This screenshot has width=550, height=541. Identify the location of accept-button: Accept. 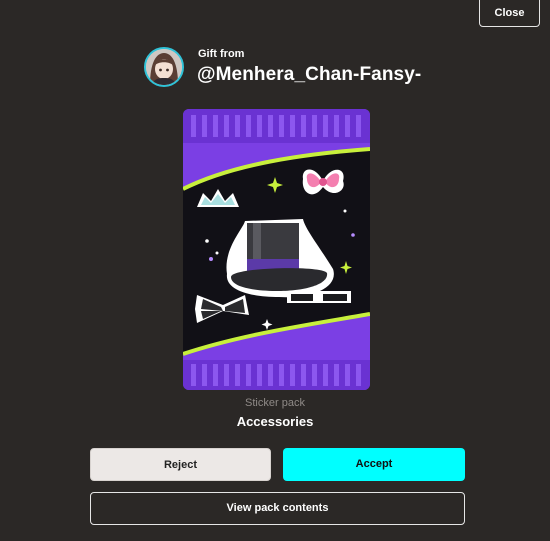
(374, 464).